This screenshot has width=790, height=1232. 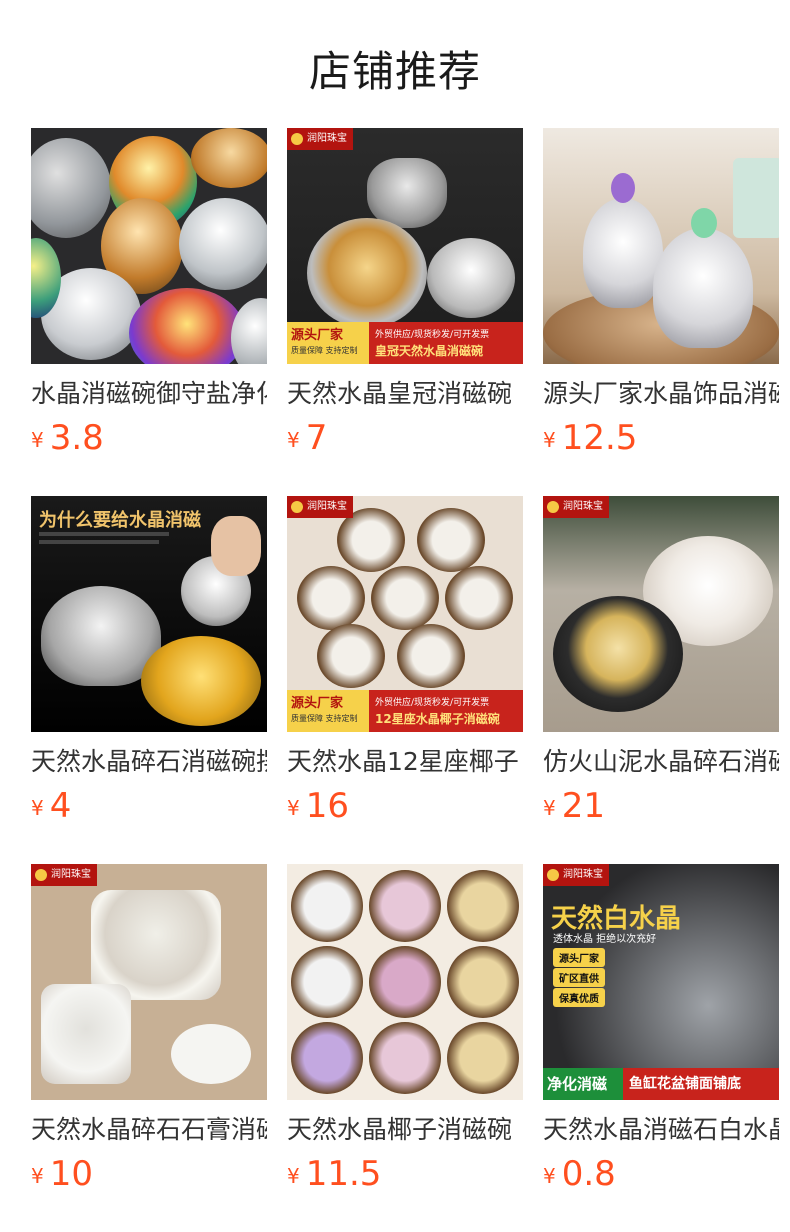 I want to click on product-price: ¥12.5, so click(x=661, y=441).